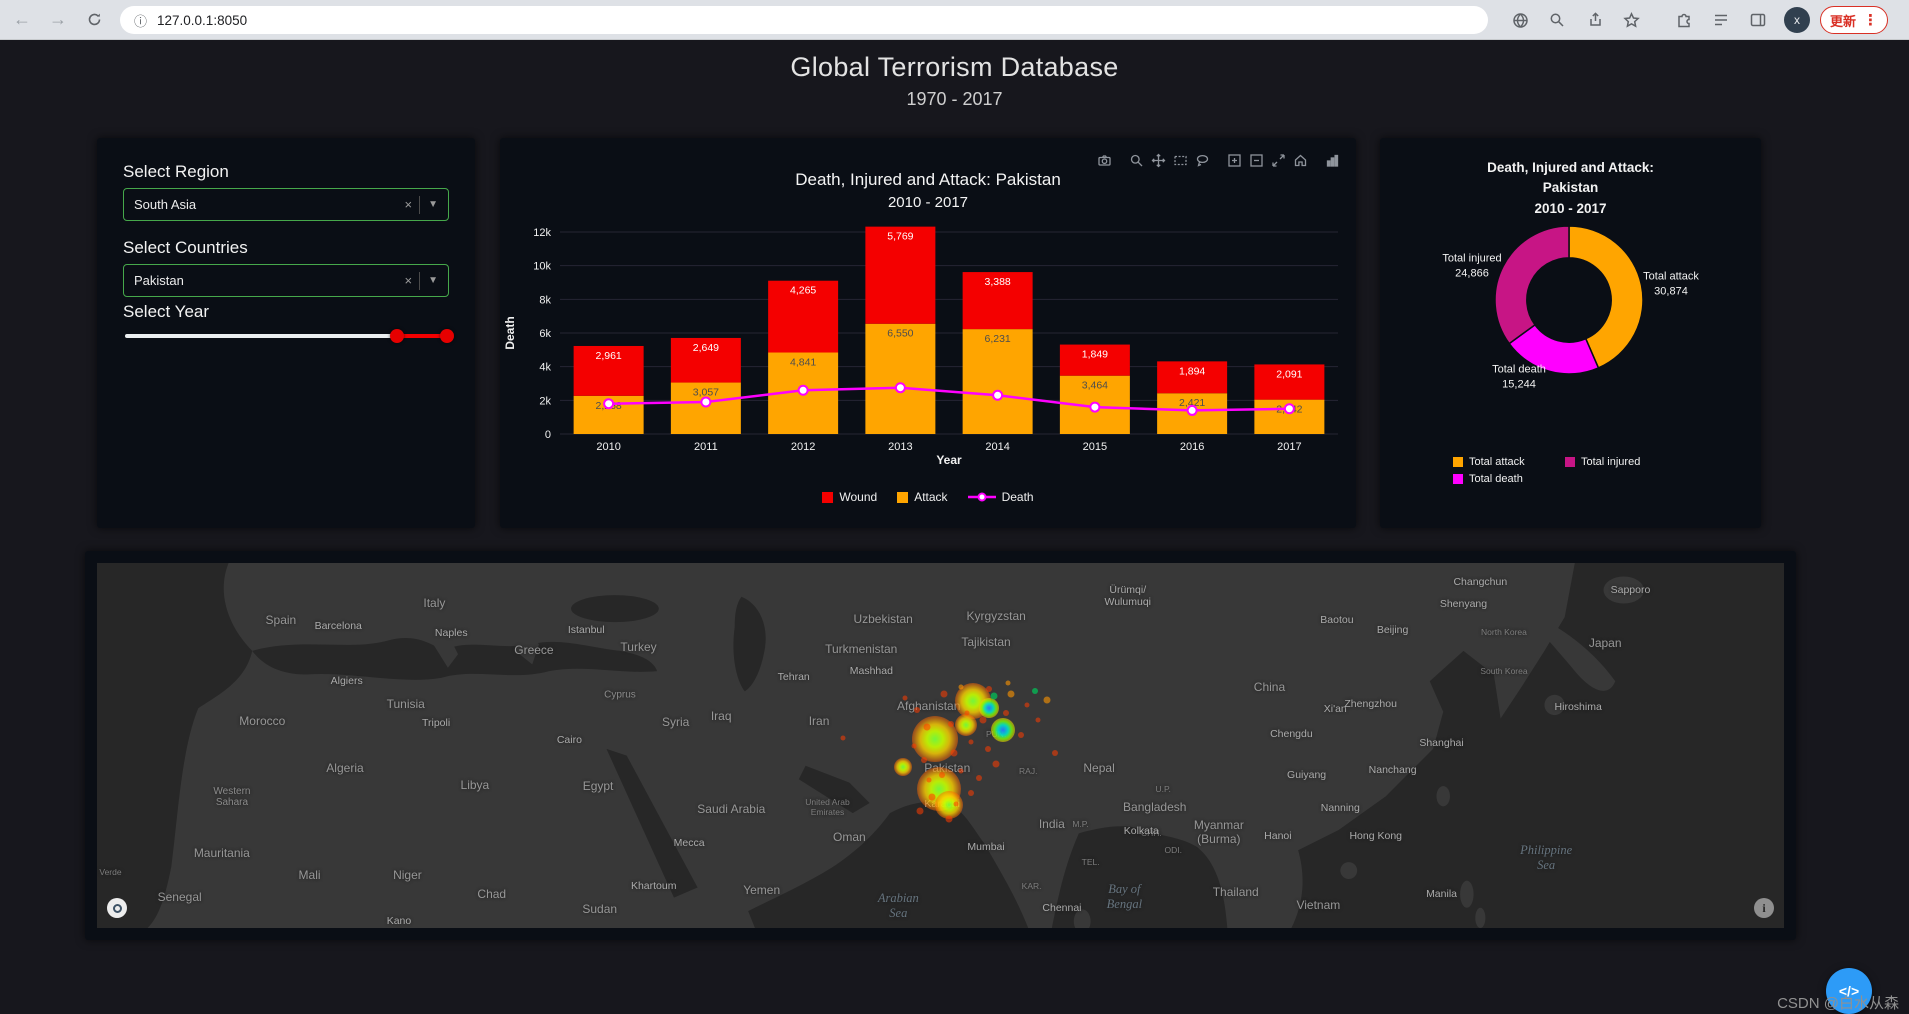 The image size is (1909, 1014). Describe the element at coordinates (608, 447) in the screenshot. I see `x-tick-label: 2010` at that location.